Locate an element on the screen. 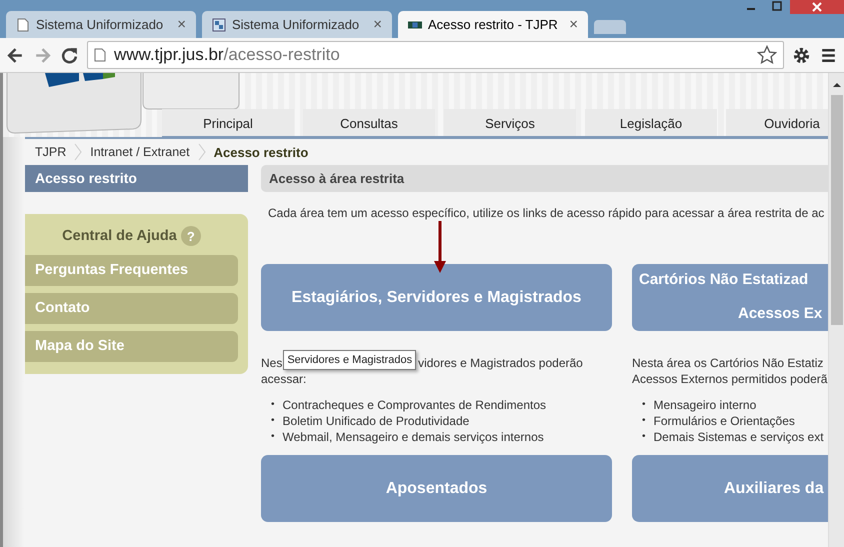 This screenshot has width=844, height=547. scrollbar is located at coordinates (836, 310).